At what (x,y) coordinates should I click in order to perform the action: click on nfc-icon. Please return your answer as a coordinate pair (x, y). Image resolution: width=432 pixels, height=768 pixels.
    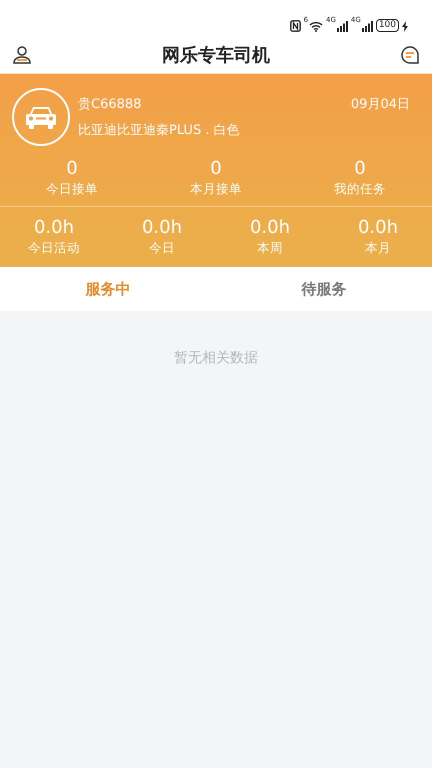
    Looking at the image, I should click on (295, 26).